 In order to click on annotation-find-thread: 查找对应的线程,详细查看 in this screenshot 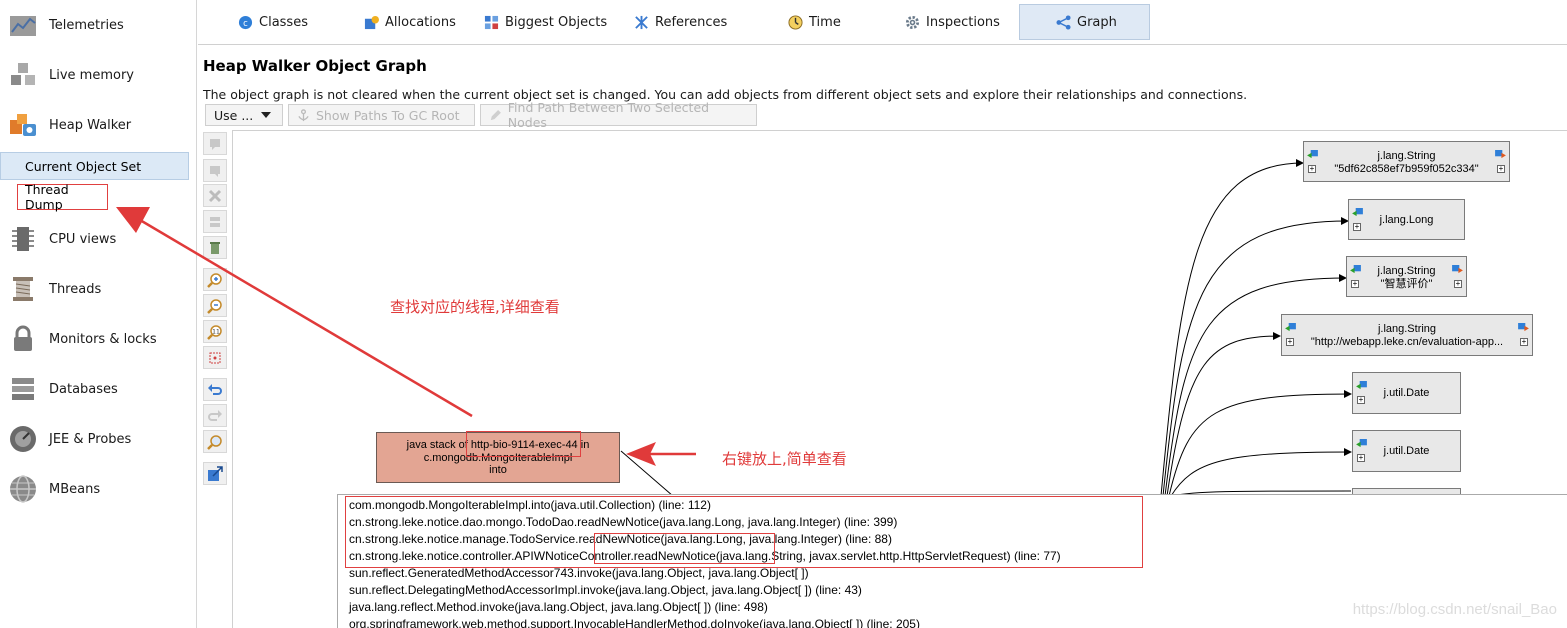, I will do `click(475, 307)`.